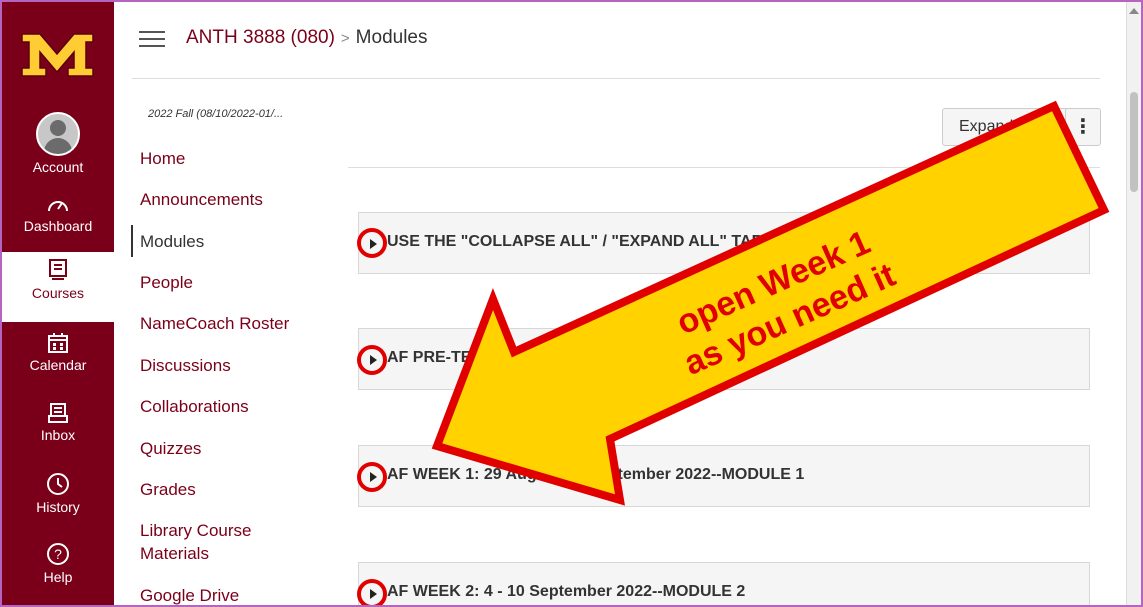  I want to click on course-nav-grades: Grades, so click(168, 489).